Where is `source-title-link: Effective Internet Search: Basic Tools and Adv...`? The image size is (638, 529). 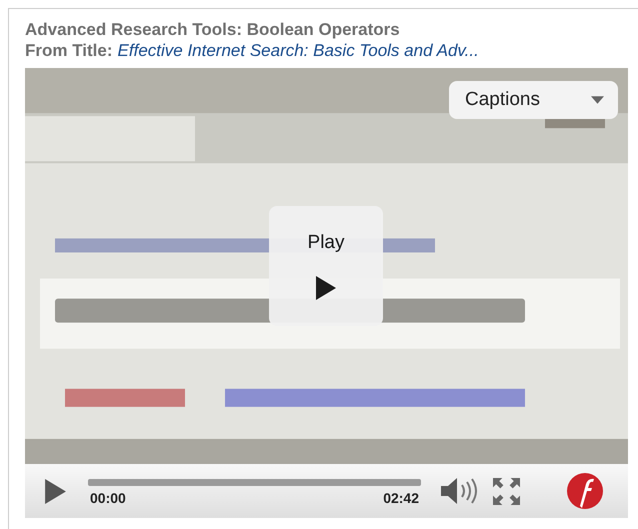 source-title-link: Effective Internet Search: Basic Tools and Adv... is located at coordinates (298, 50).